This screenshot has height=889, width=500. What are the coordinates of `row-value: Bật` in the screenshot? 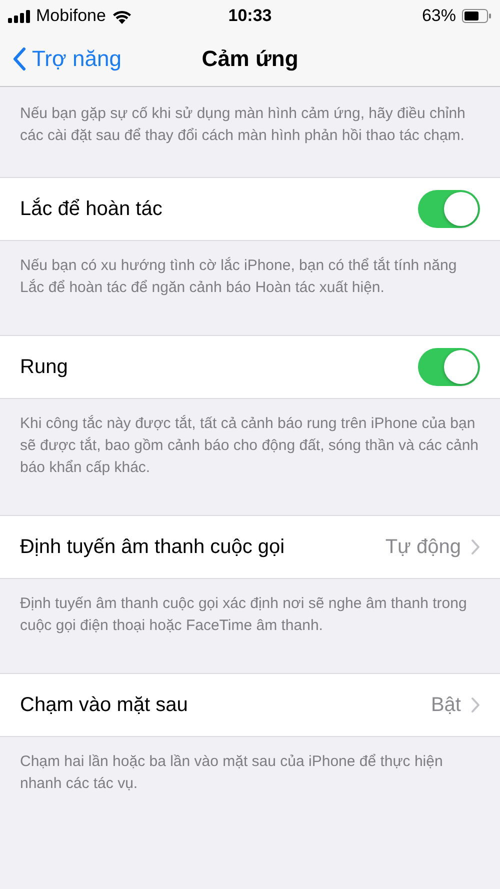 It's located at (445, 705).